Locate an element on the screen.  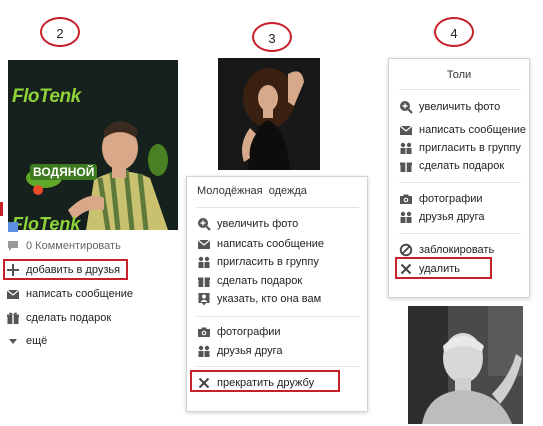
send-message-label: написать сообщение is located at coordinates (80, 293).